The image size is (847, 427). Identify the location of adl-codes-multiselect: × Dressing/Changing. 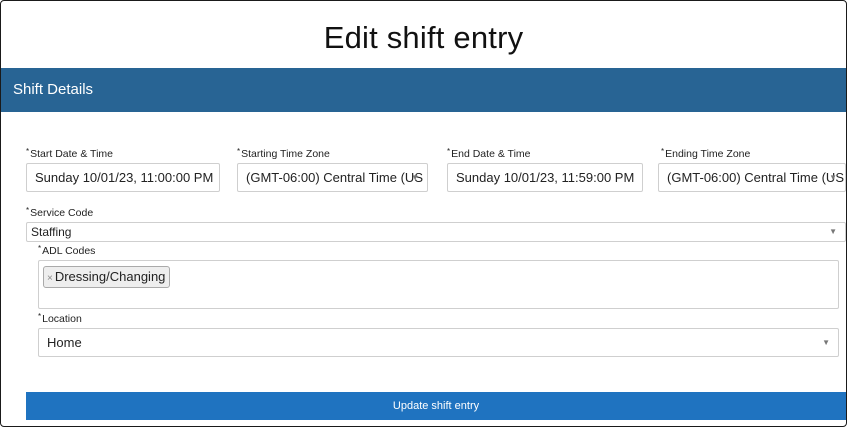
(438, 284).